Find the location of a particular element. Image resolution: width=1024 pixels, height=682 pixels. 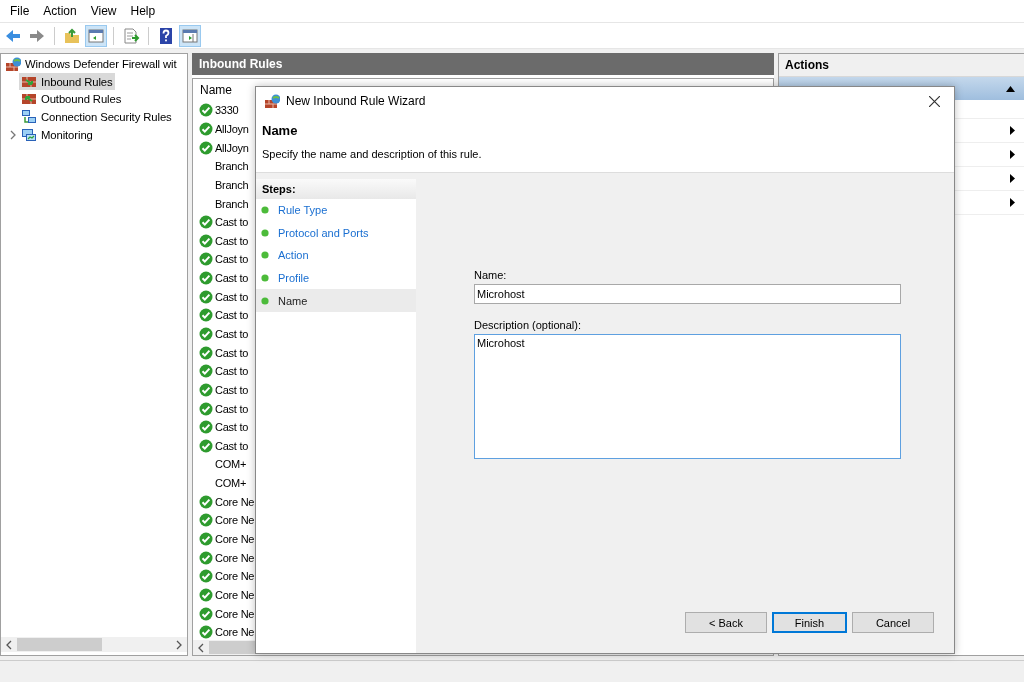

close-icon is located at coordinates (934, 101).